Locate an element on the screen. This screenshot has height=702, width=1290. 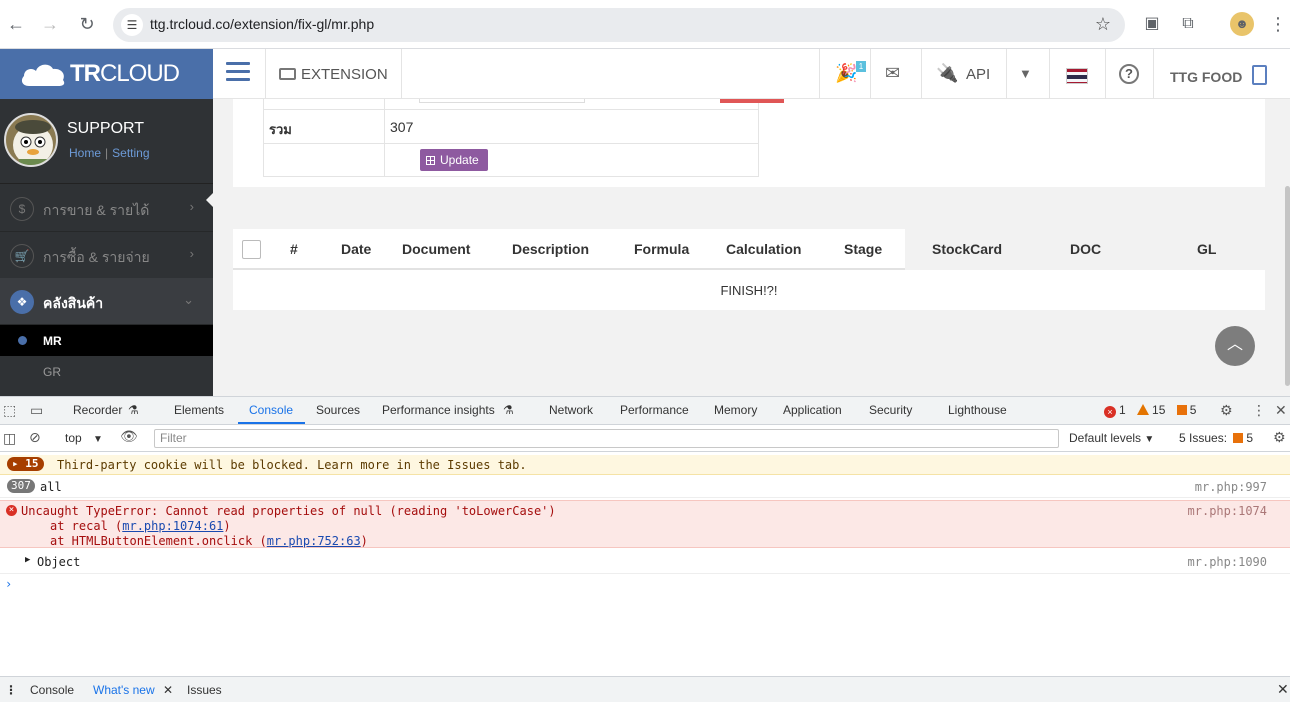
chat-extension-icon: ▣ is located at coordinates (1152, 24).